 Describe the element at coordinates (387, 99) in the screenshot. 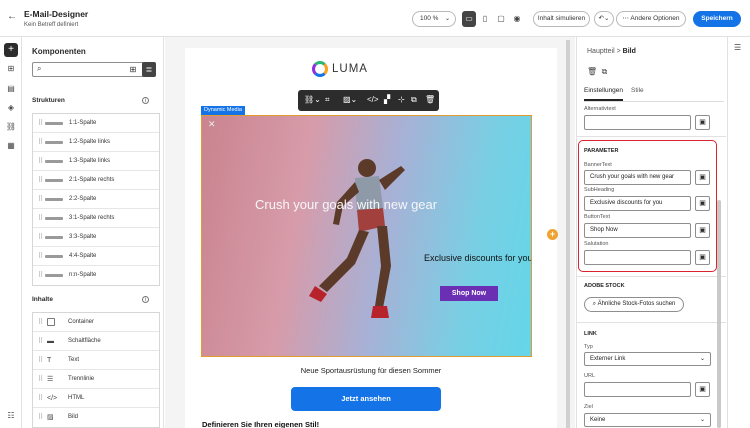

I see `personalize-icon: ▞` at that location.